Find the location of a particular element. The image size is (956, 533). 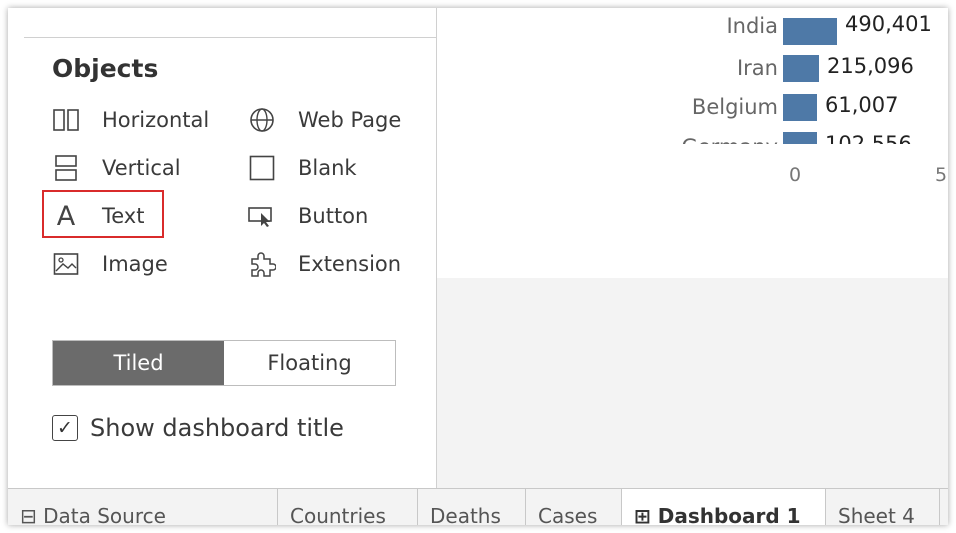

show-dashboard-title-row: ✓ Show dashboard title is located at coordinates (198, 428).